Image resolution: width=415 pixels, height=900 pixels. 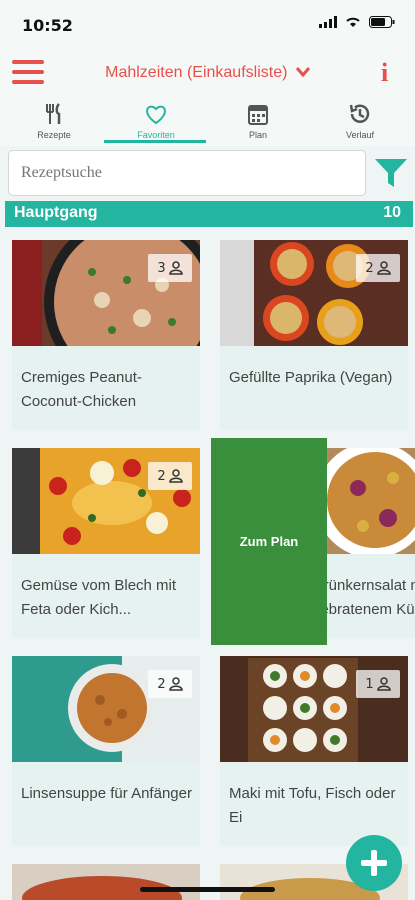 I want to click on category-count: 10, so click(x=392, y=212).